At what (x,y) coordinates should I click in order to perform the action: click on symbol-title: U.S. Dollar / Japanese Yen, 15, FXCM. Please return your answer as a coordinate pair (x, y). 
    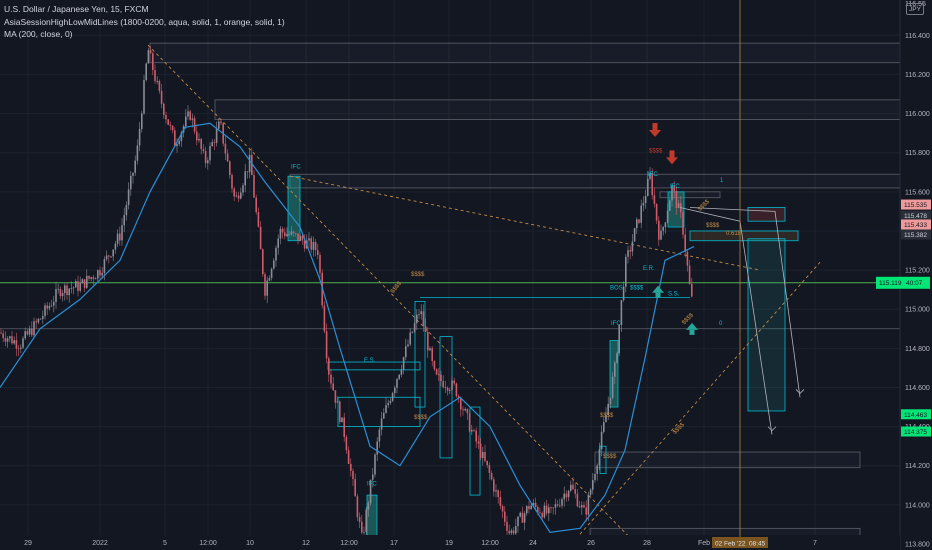
    Looking at the image, I should click on (144, 9).